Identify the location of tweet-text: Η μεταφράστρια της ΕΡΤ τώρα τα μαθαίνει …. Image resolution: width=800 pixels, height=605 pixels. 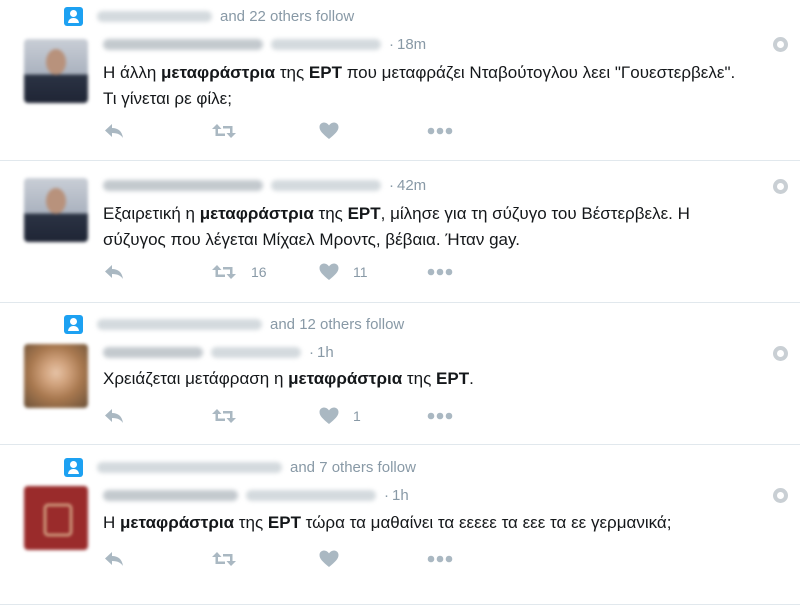
(428, 523).